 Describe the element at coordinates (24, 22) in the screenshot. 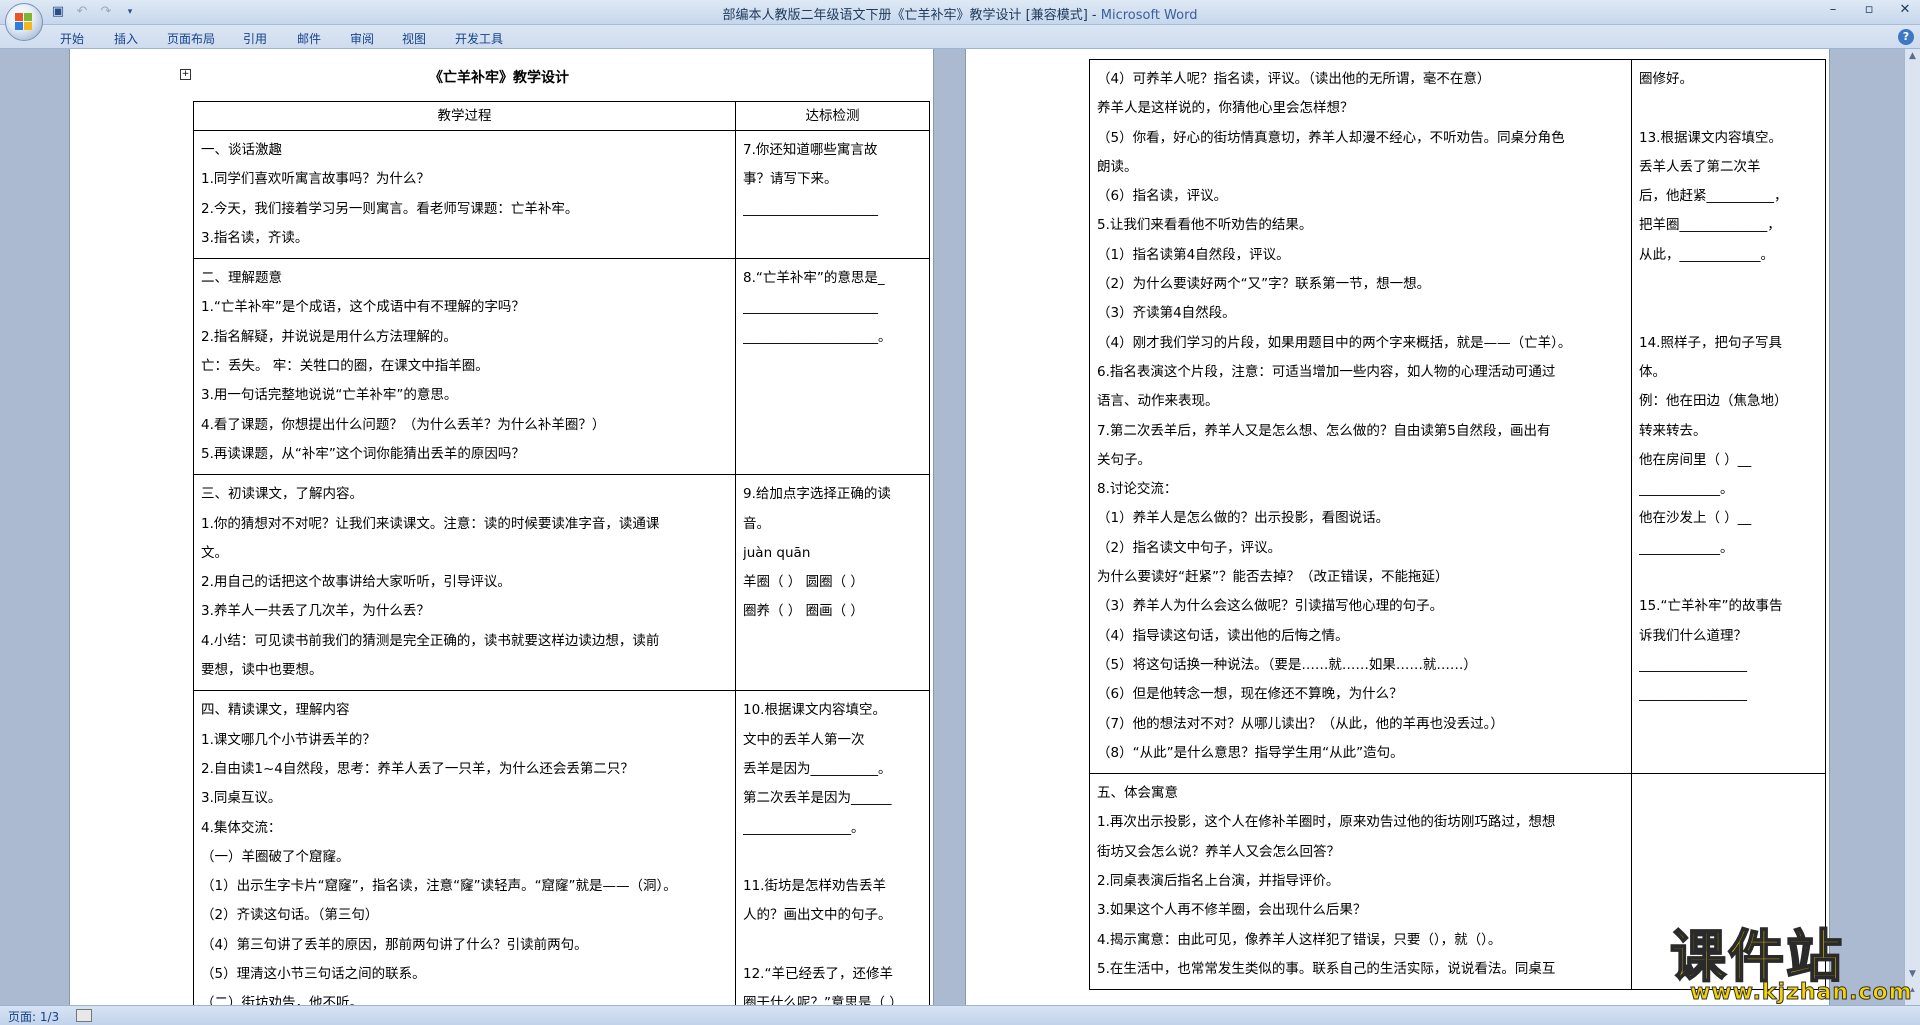

I see `office-button` at that location.